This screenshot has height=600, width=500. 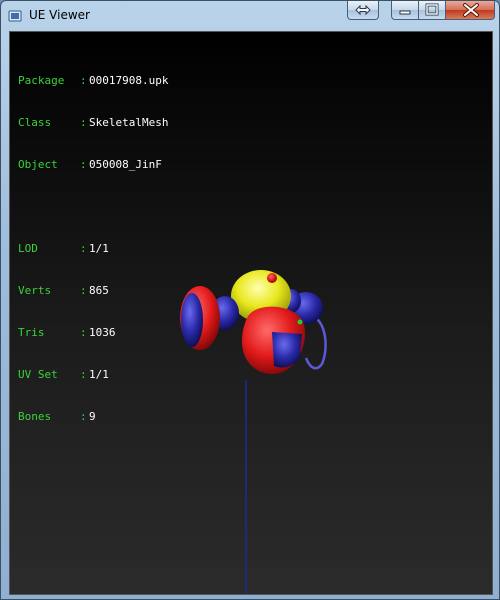 What do you see at coordinates (15, 16) in the screenshot?
I see `ue-viewer-icon` at bounding box center [15, 16].